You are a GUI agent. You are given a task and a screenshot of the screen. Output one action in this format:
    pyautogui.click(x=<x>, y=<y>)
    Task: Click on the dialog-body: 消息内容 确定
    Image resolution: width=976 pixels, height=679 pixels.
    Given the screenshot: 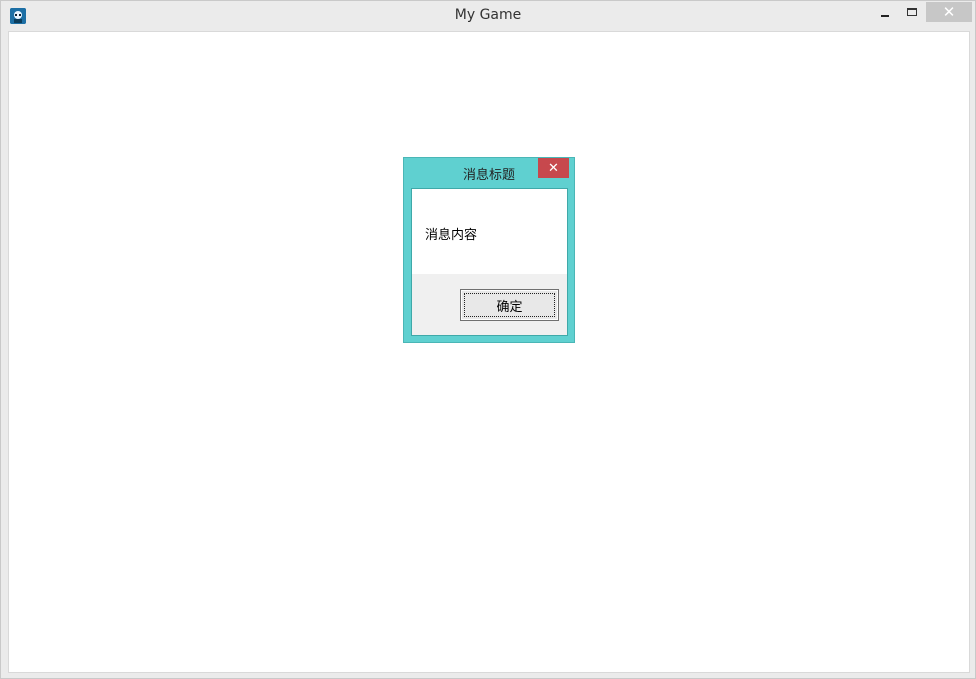 What is the action you would take?
    pyautogui.click(x=489, y=262)
    